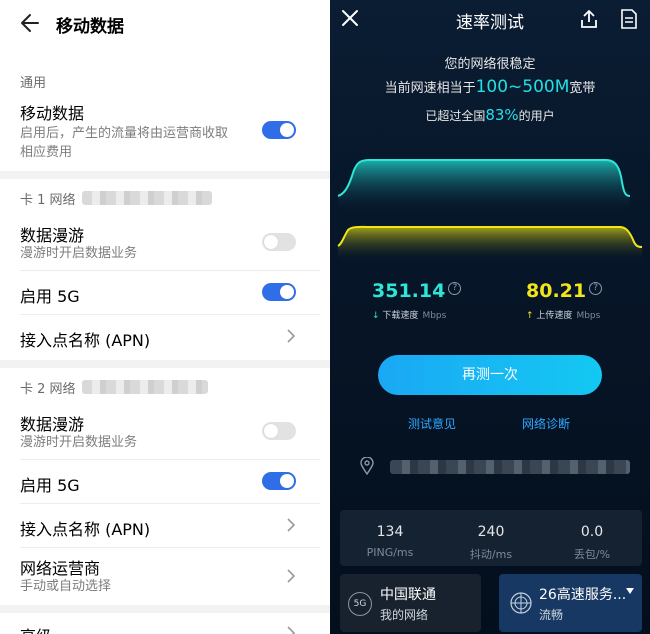  What do you see at coordinates (455, 116) in the screenshot?
I see `ranking-prefix: 已超过全国` at bounding box center [455, 116].